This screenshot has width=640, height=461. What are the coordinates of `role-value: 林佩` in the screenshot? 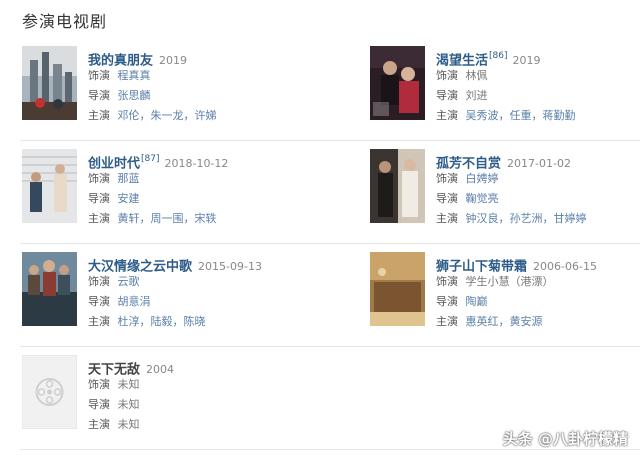 It's located at (476, 75).